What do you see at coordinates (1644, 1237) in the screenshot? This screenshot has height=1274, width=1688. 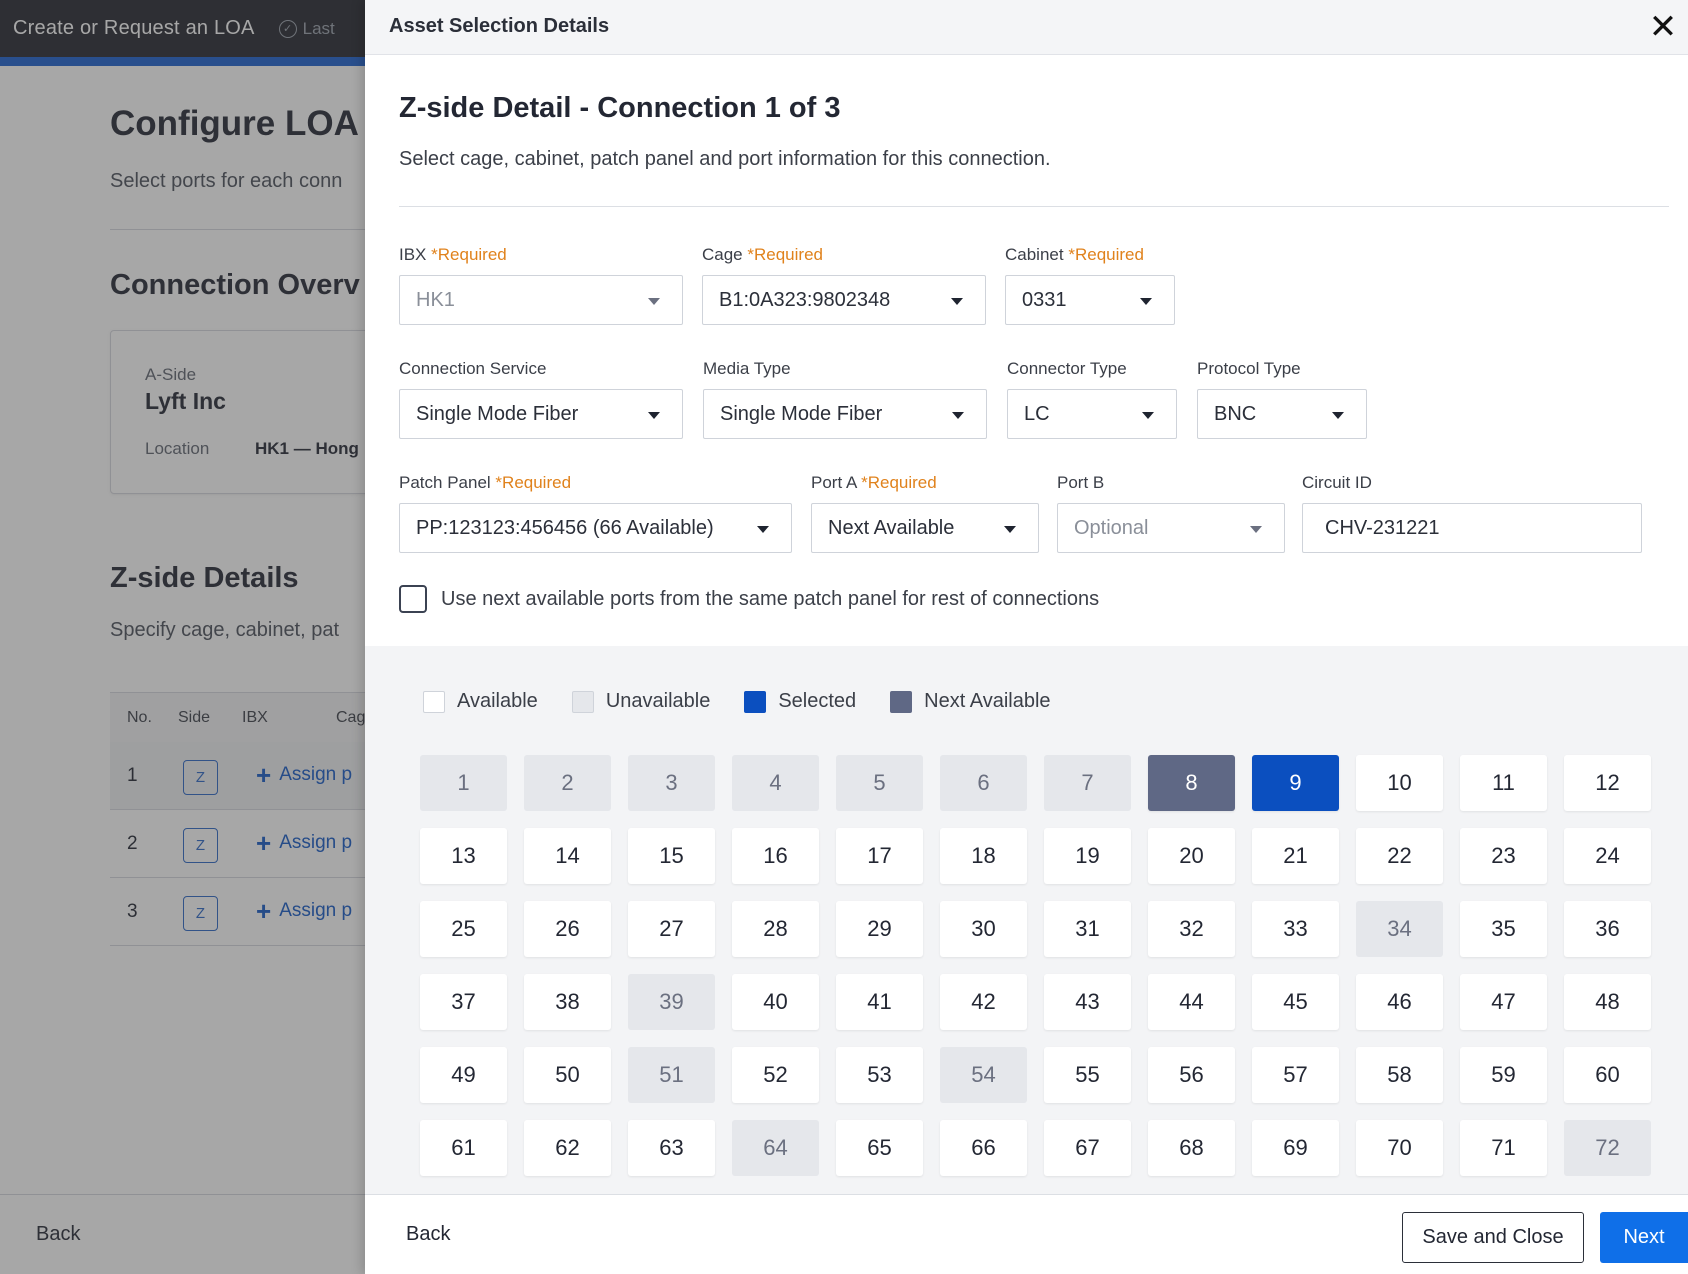 I see `next-button: Next` at bounding box center [1644, 1237].